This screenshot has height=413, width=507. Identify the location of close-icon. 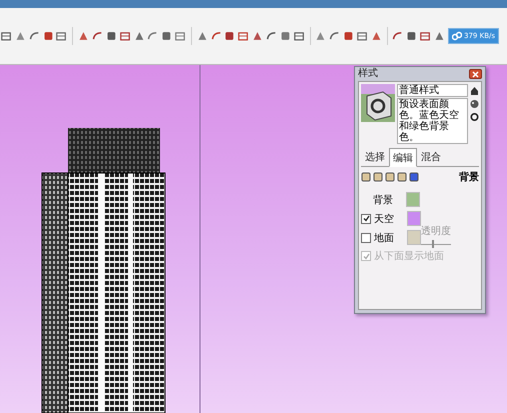
(475, 74).